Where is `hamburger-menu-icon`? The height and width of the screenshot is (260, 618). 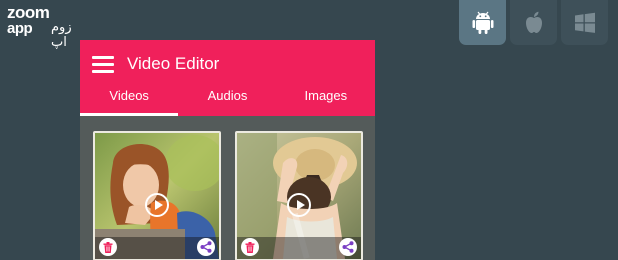
hamburger-menu-icon is located at coordinates (103, 65).